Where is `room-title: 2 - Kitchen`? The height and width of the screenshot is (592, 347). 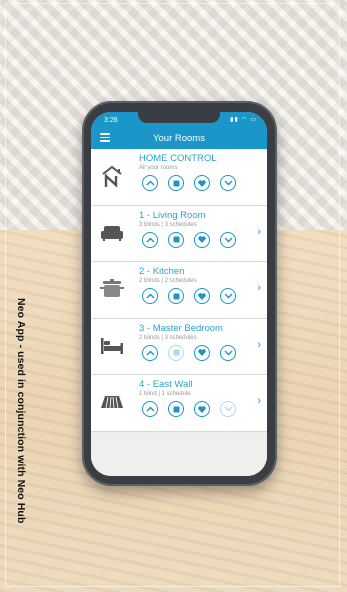 room-title: 2 - Kitchen is located at coordinates (162, 271).